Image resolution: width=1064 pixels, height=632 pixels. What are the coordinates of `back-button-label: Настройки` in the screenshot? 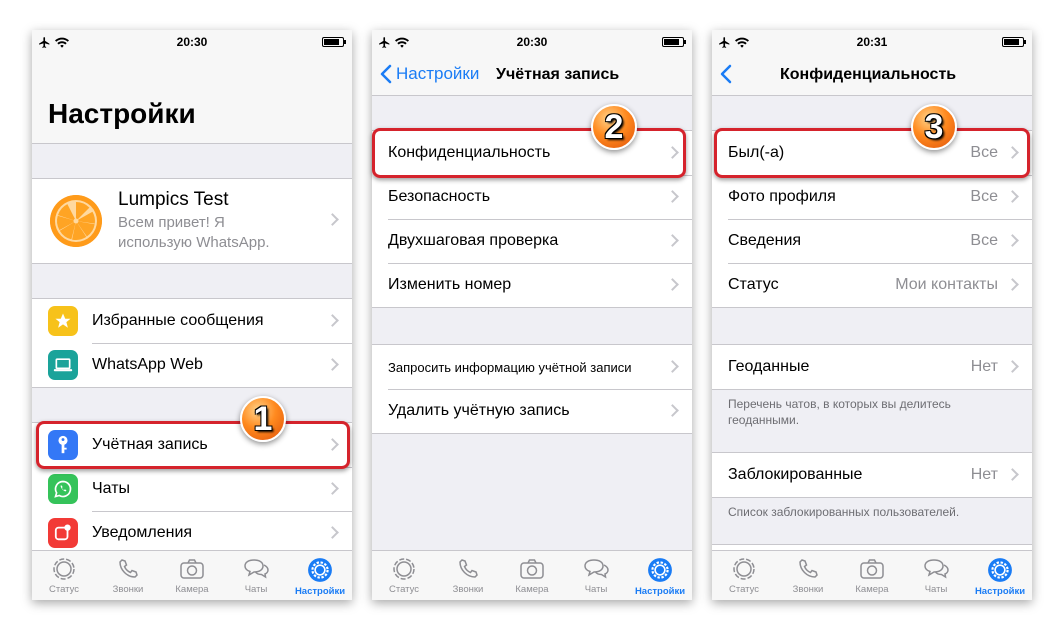 It's located at (438, 73).